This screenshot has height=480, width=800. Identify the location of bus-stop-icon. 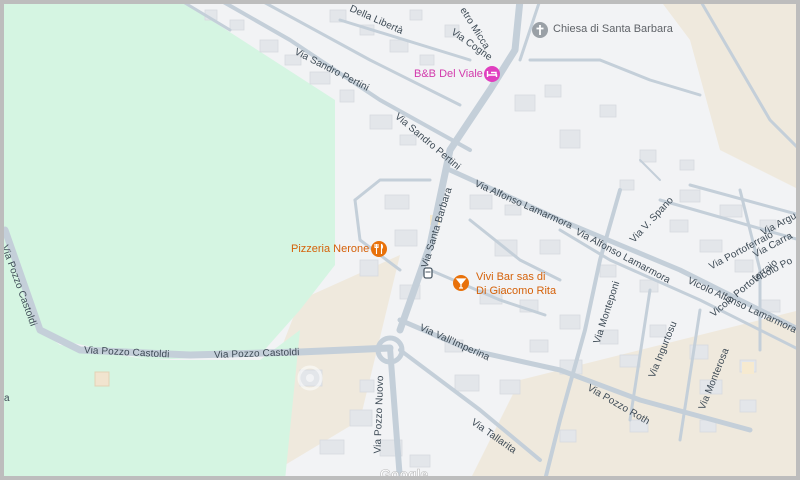
(428, 273).